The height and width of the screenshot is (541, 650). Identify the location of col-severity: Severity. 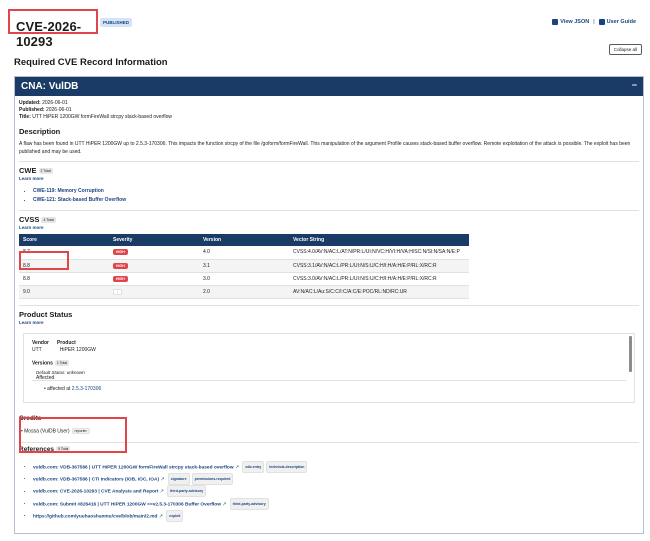
(154, 240).